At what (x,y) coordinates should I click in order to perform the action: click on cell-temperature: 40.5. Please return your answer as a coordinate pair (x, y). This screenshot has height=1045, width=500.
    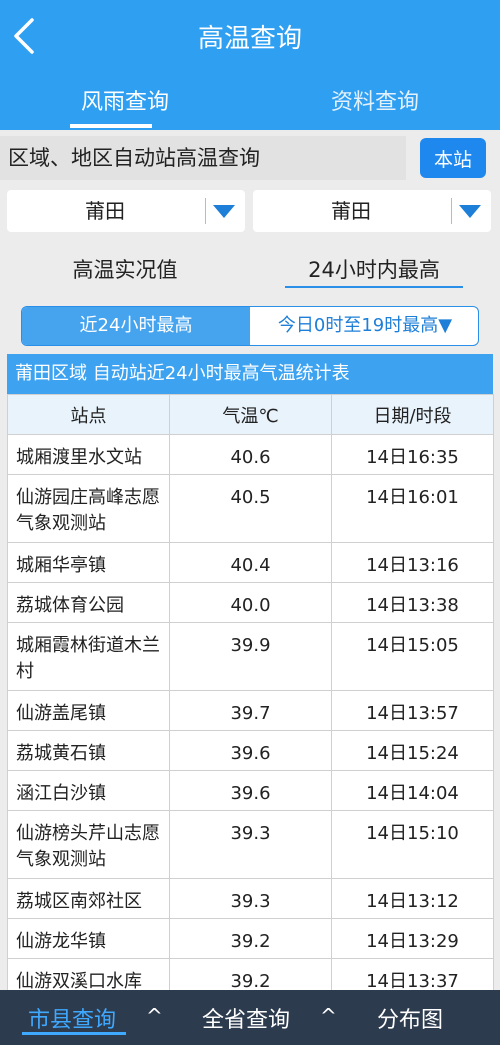
    Looking at the image, I should click on (250, 508).